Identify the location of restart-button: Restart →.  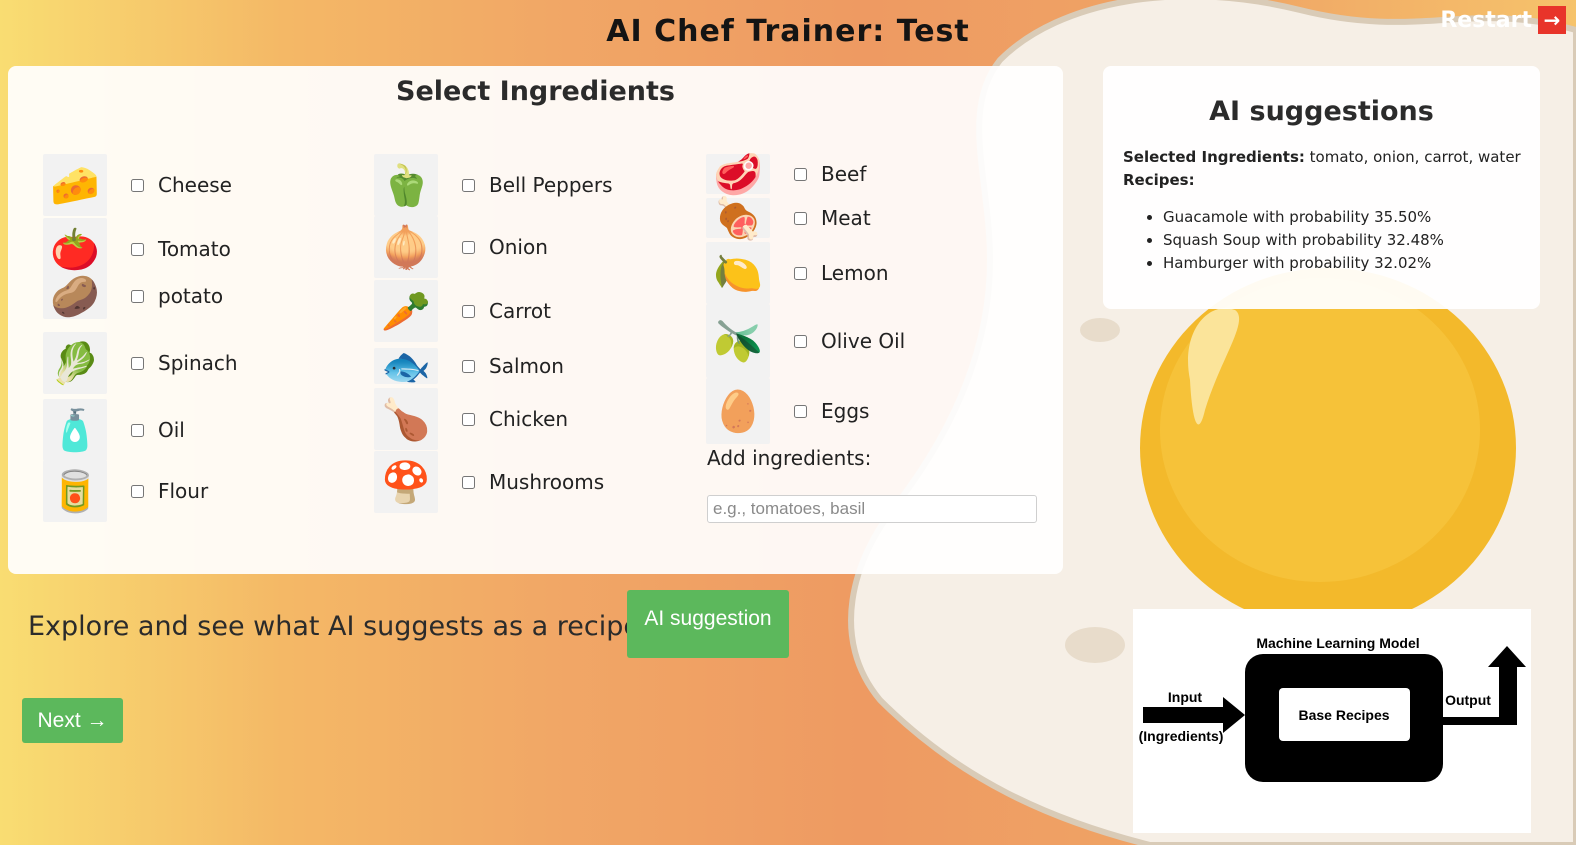
(1503, 20).